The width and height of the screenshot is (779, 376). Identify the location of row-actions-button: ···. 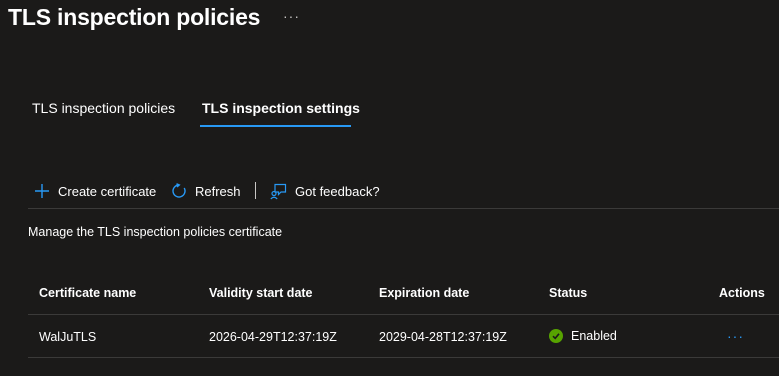
(735, 336).